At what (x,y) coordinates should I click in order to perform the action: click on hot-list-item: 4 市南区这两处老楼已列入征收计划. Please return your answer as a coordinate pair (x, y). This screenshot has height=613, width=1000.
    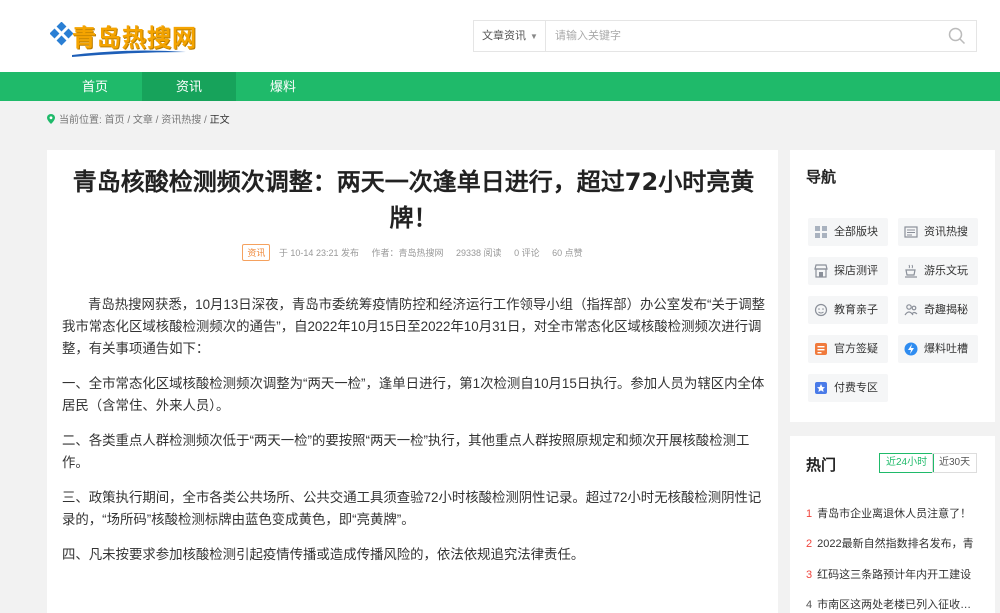
    Looking at the image, I should click on (894, 605).